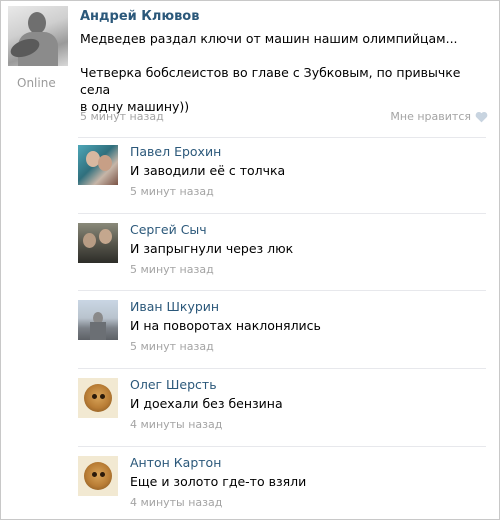 The image size is (502, 522). Describe the element at coordinates (430, 116) in the screenshot. I see `like-label: Мне нравится` at that location.